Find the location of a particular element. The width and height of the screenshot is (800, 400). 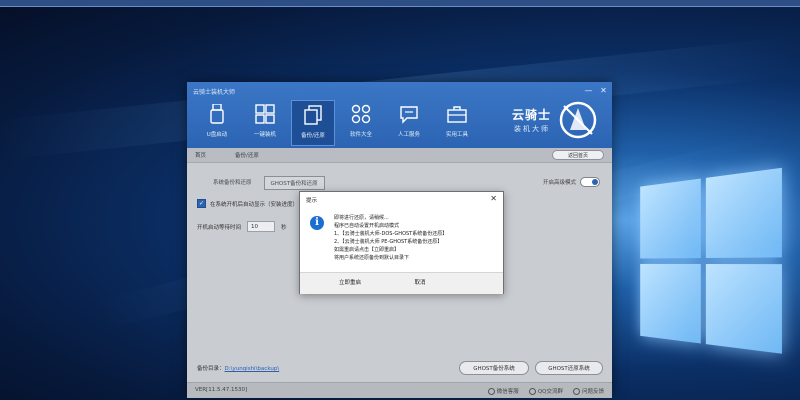

status-bar: VER[11.5.47.1530] 微信客服 QQ交流群 问题反馈 is located at coordinates (399, 390).